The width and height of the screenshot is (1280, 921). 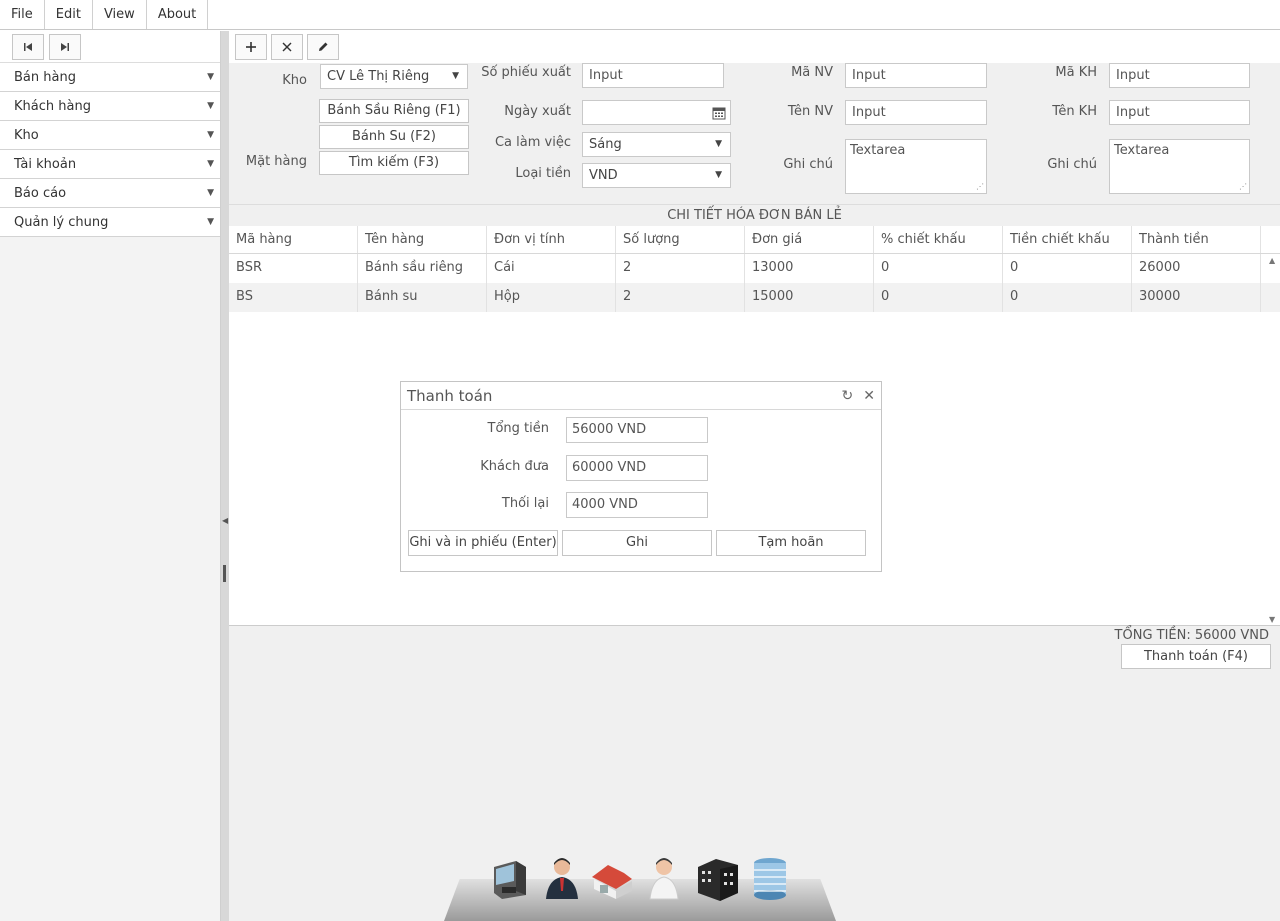 I want to click on scroll-down-icon: ▼, so click(x=1272, y=619).